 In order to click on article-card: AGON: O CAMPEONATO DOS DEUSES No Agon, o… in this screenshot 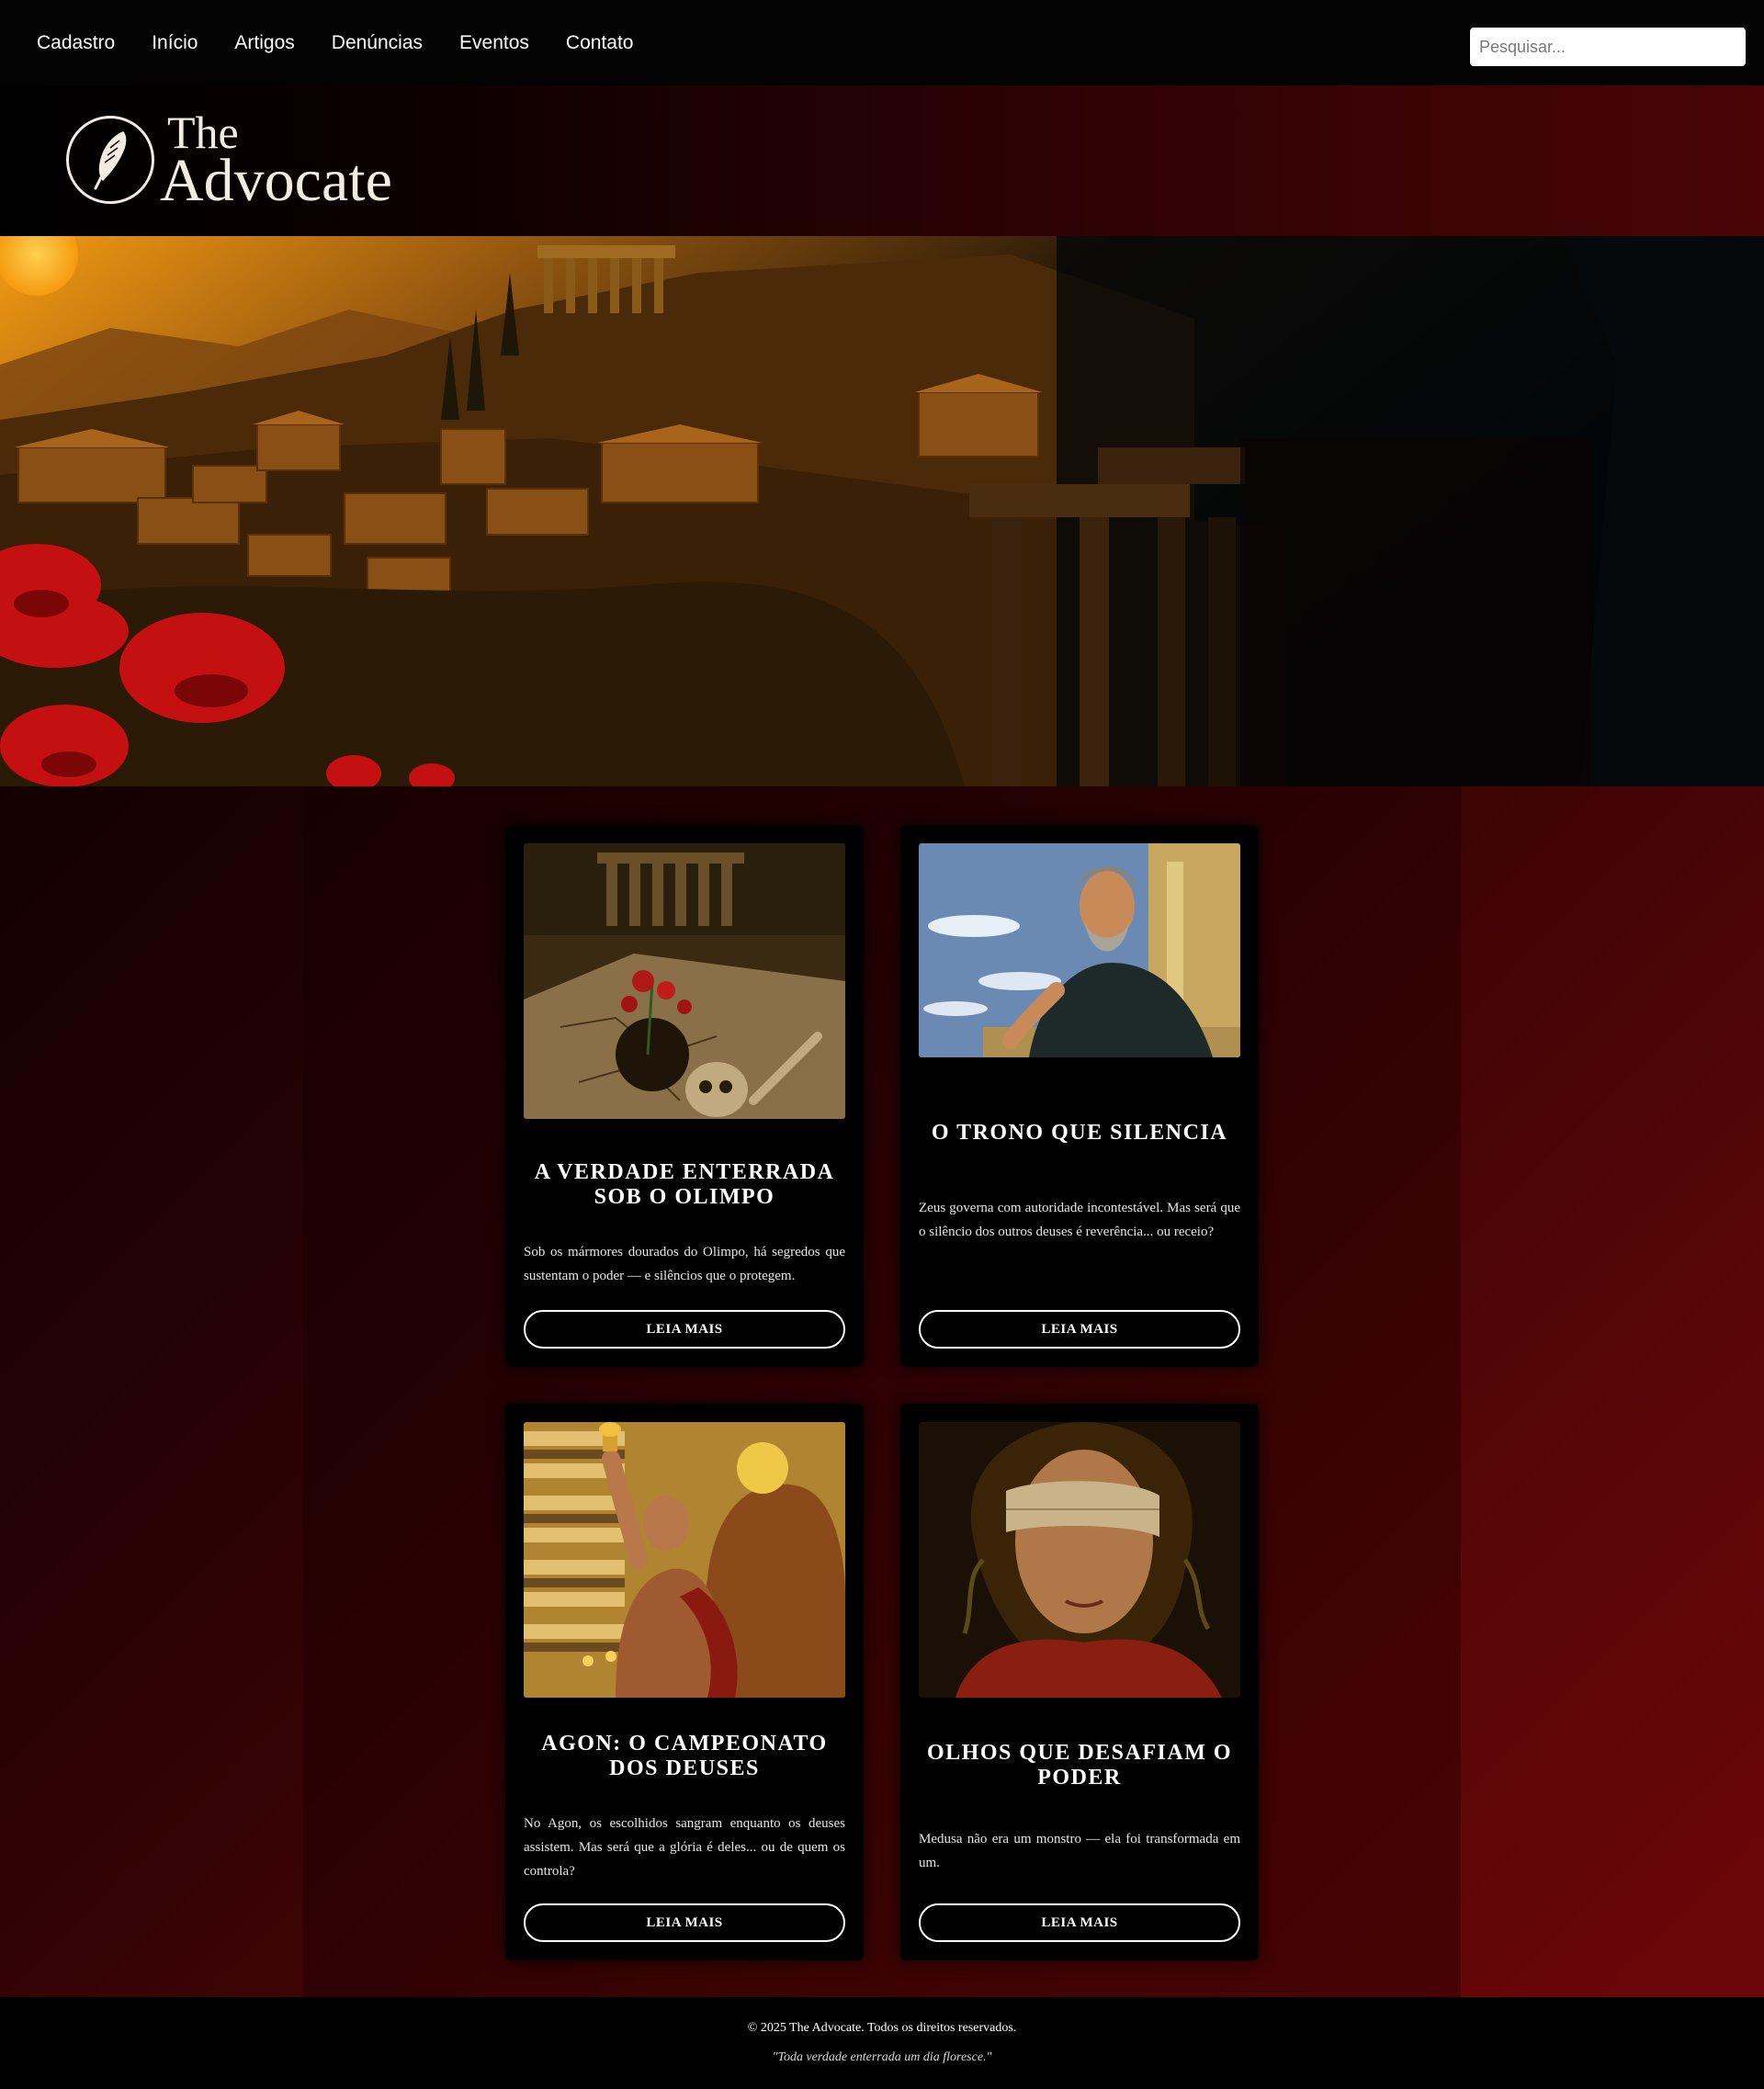, I will do `click(685, 1682)`.